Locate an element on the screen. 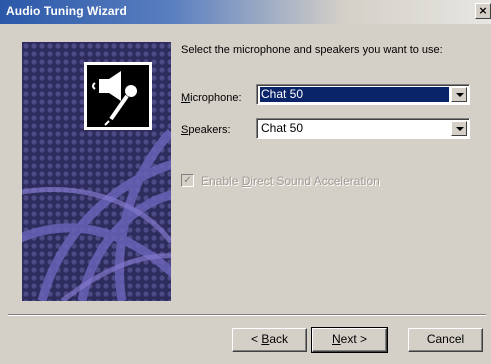 This screenshot has height=364, width=491. back-button: < Back is located at coordinates (269, 340).